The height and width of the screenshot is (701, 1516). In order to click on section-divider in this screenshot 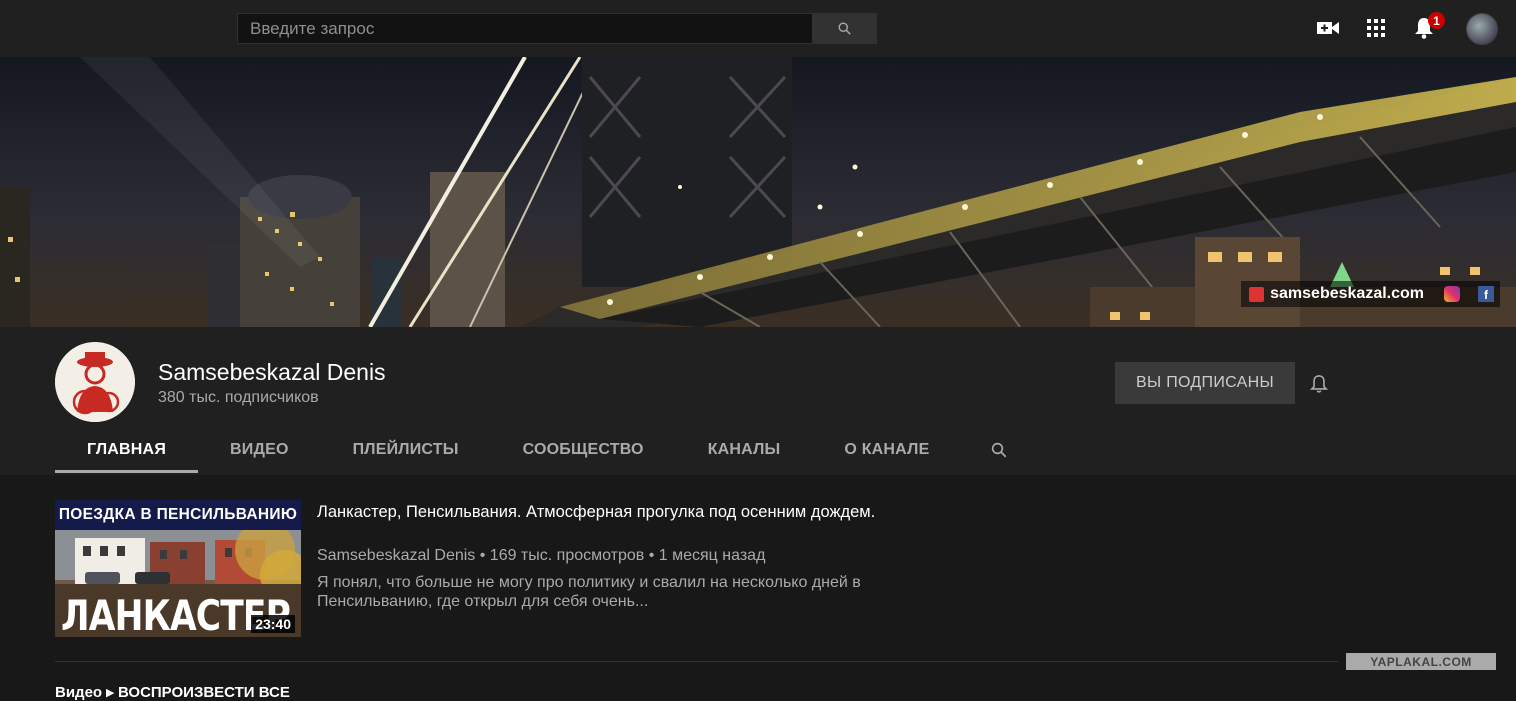, I will do `click(696, 661)`.